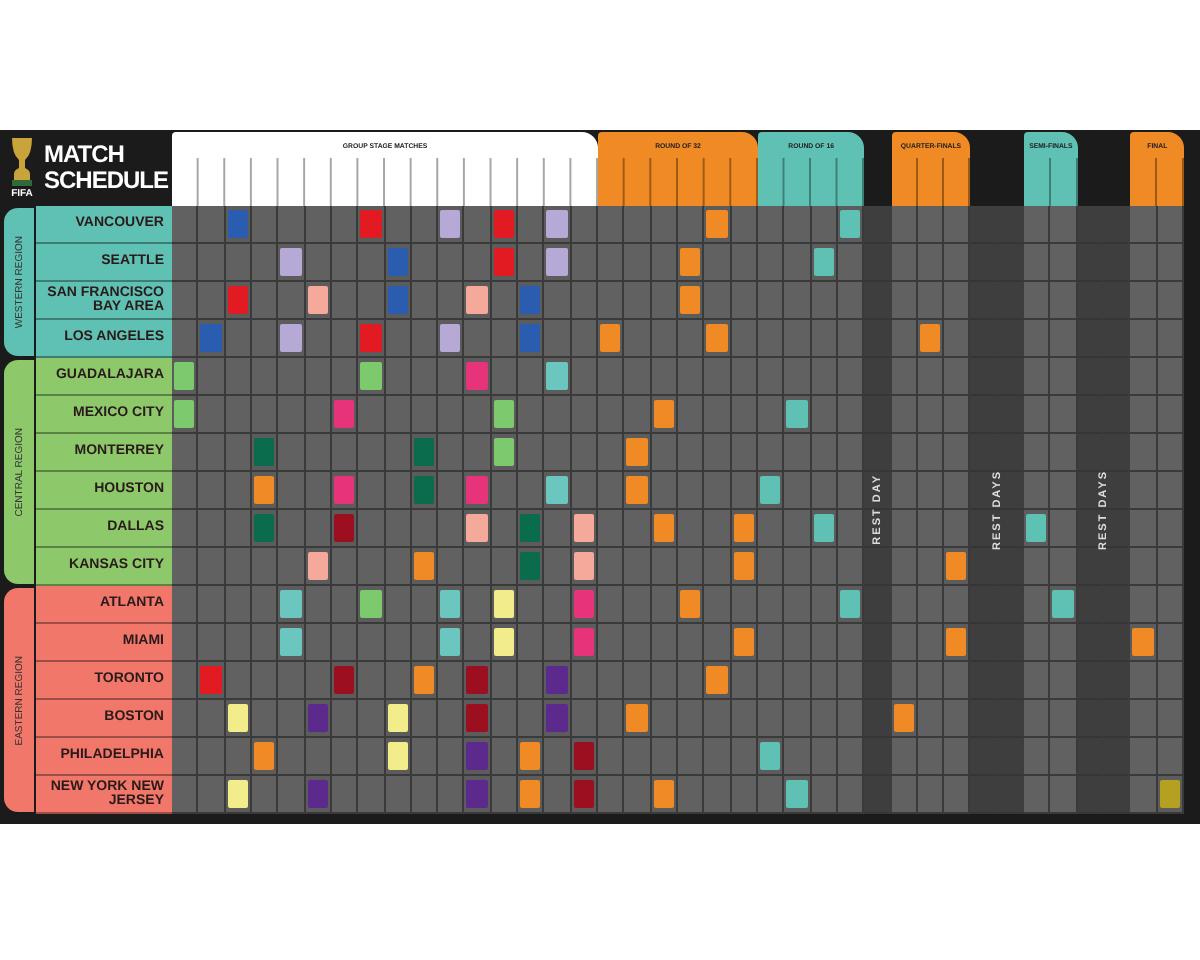 This screenshot has width=1200, height=960. What do you see at coordinates (106, 181) in the screenshot?
I see `schedule-title: SCHEDULE` at bounding box center [106, 181].